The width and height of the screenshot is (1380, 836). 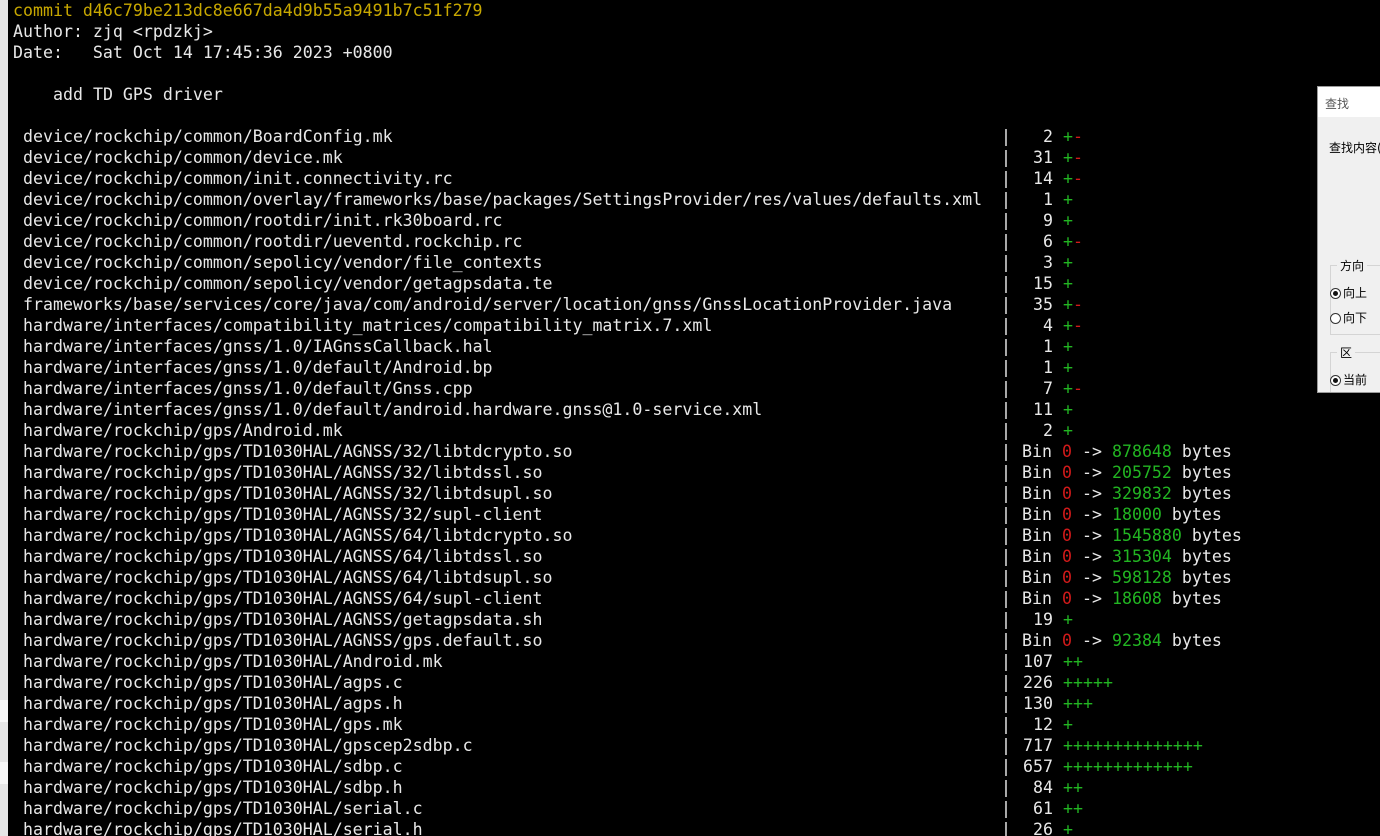 I want to click on direction-up-radio: 向上, so click(x=1348, y=292).